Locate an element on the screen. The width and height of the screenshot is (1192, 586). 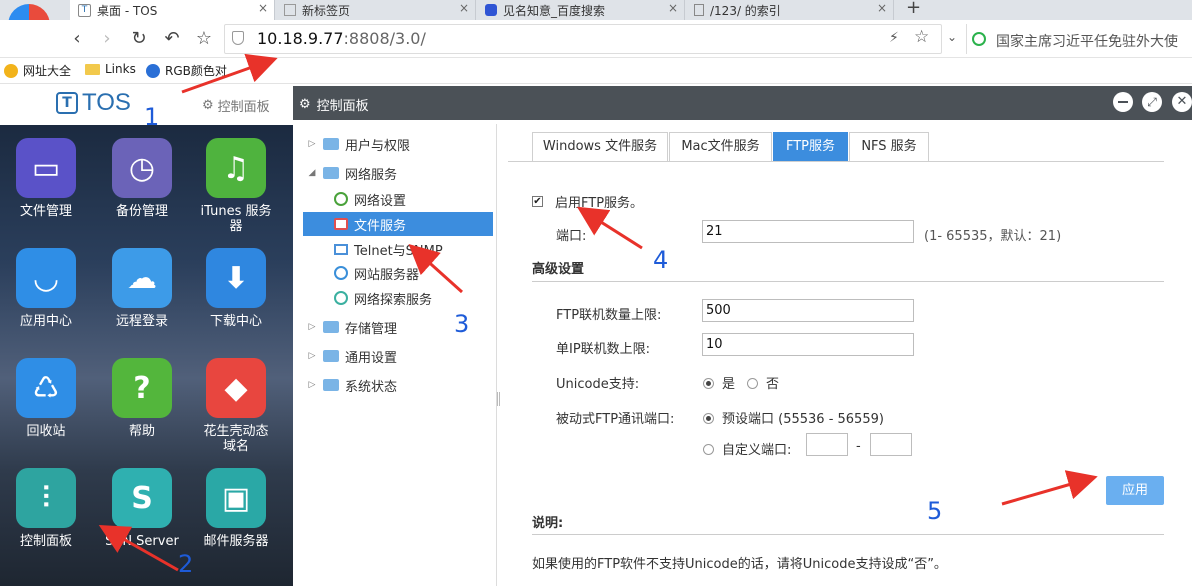
annotation-number-5: 5 is located at coordinates (935, 511).